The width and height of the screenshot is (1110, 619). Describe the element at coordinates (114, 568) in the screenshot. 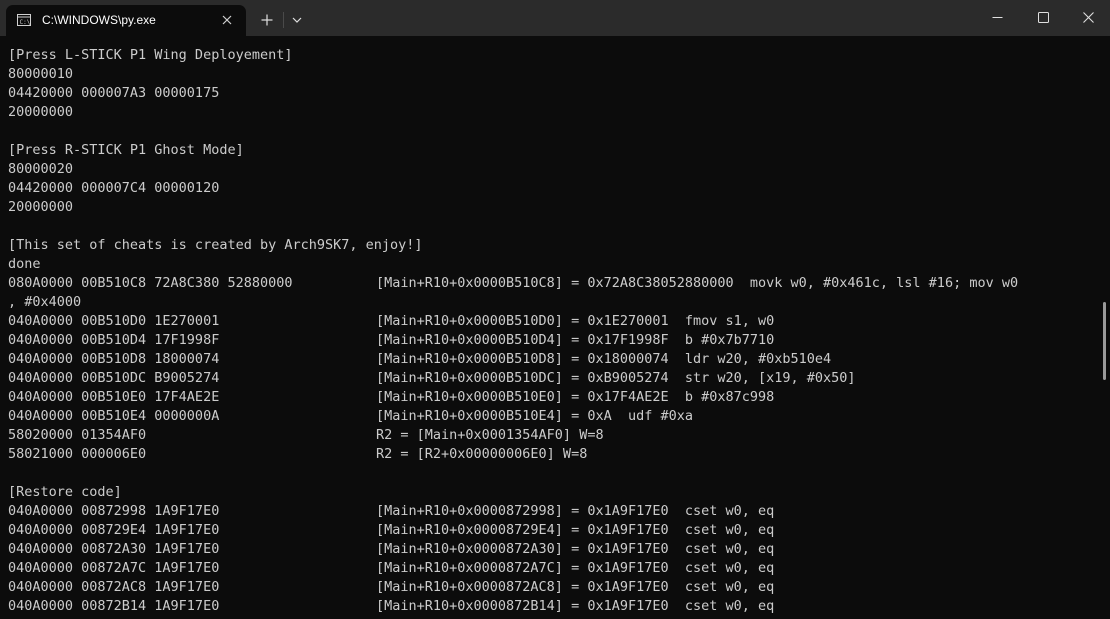

I see `cheat-code: 040A0000 00872A7C 1A9F17E0` at that location.